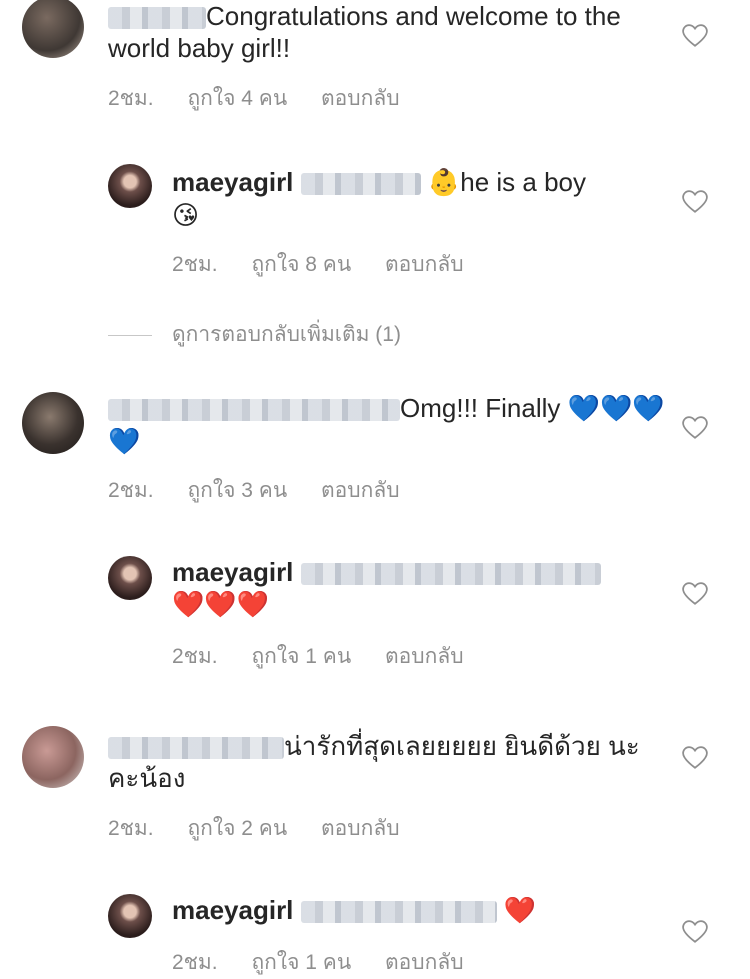 This screenshot has width=750, height=979. I want to click on red-hearts-emoji: ❤️❤️❤️, so click(221, 605).